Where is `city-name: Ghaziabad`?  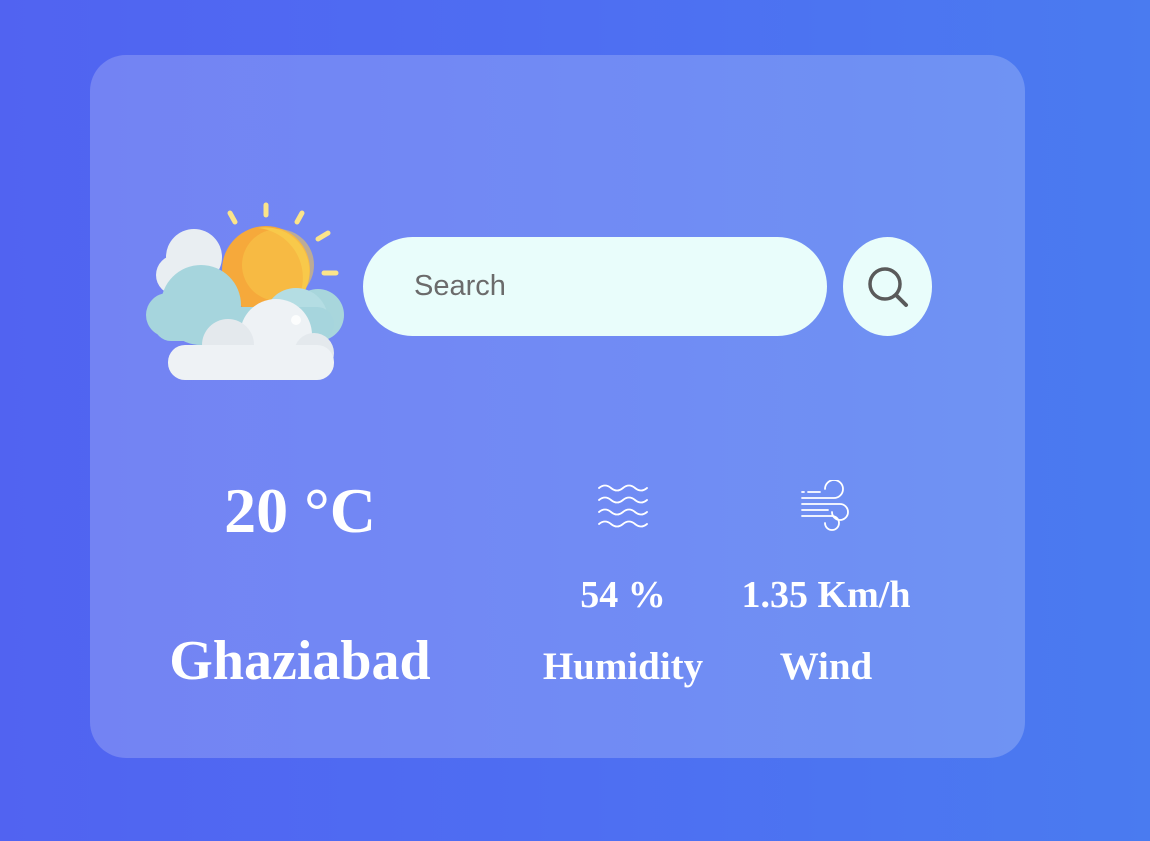 city-name: Ghaziabad is located at coordinates (300, 661).